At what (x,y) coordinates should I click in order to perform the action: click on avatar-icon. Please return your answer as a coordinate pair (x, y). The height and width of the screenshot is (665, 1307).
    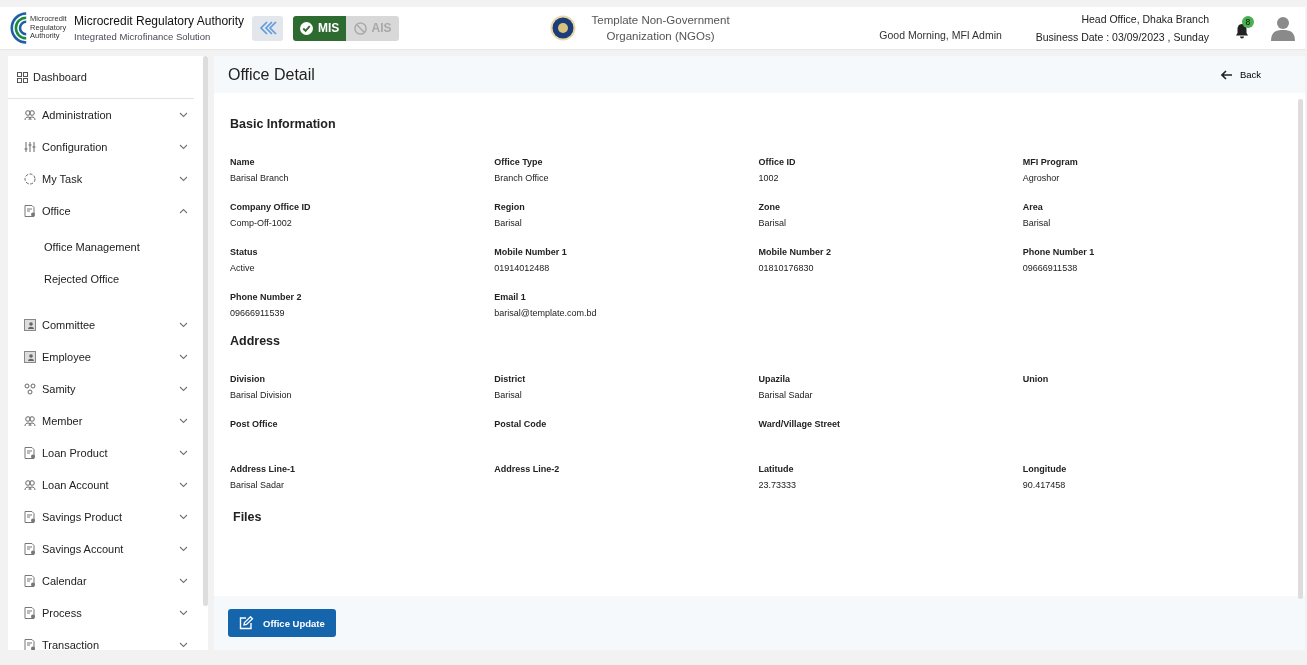
    Looking at the image, I should click on (1283, 28).